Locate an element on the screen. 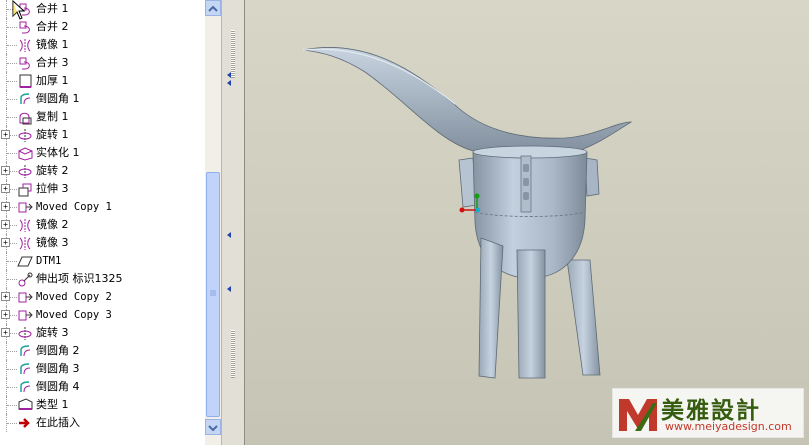 The height and width of the screenshot is (445, 809). scroll-down-button is located at coordinates (213, 427).